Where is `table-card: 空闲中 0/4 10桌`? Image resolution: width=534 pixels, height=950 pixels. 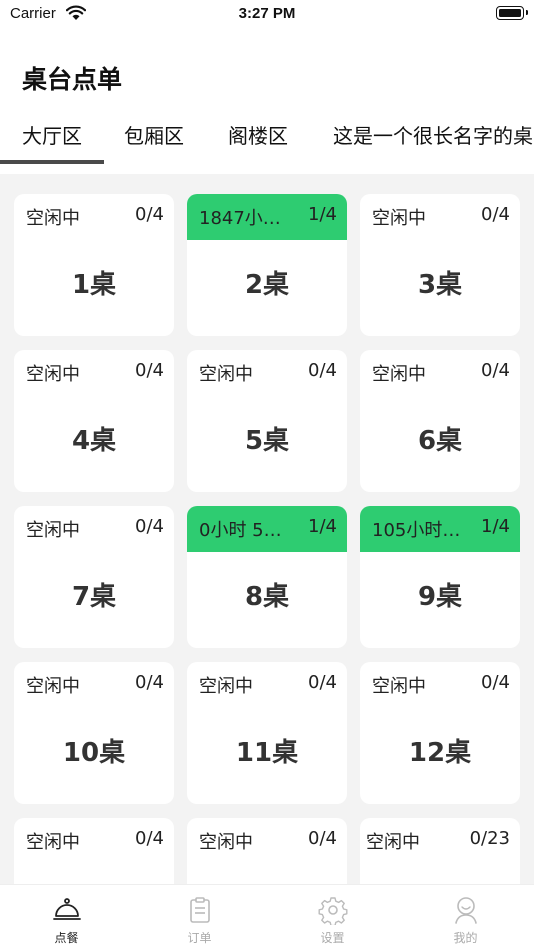
table-card: 空闲中 0/4 10桌 is located at coordinates (94, 733).